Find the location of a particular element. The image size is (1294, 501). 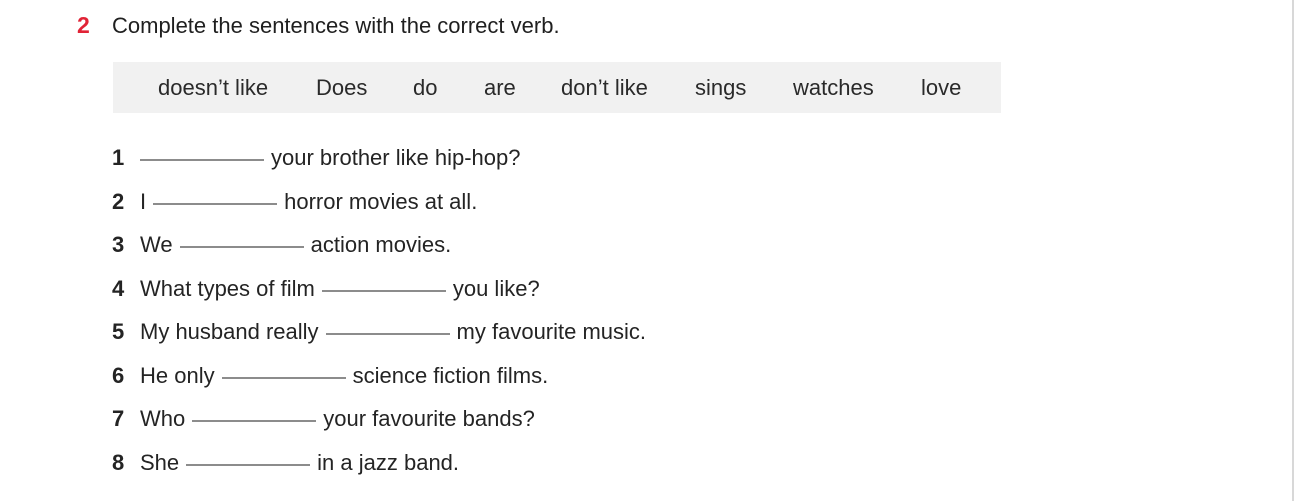

word-bank-item: don’t like is located at coordinates (604, 87).